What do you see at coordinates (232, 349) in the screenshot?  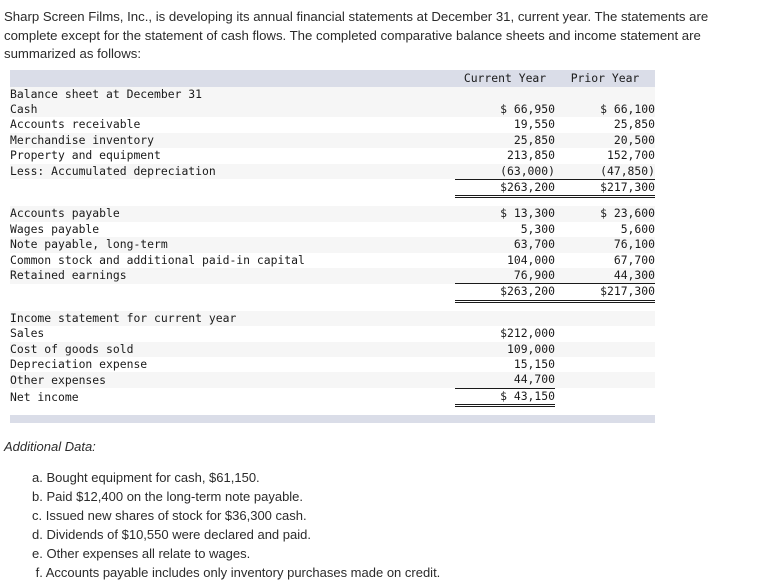 I see `row-label: Cost of goods sold` at bounding box center [232, 349].